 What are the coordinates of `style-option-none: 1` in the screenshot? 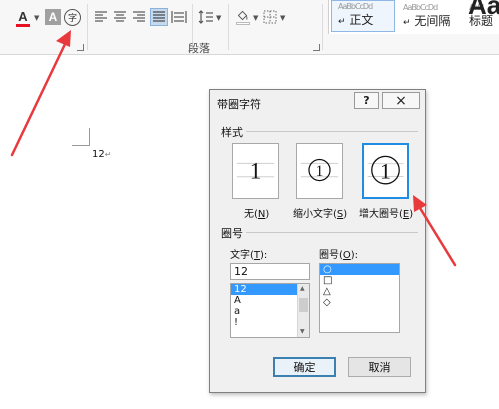 It's located at (255, 171).